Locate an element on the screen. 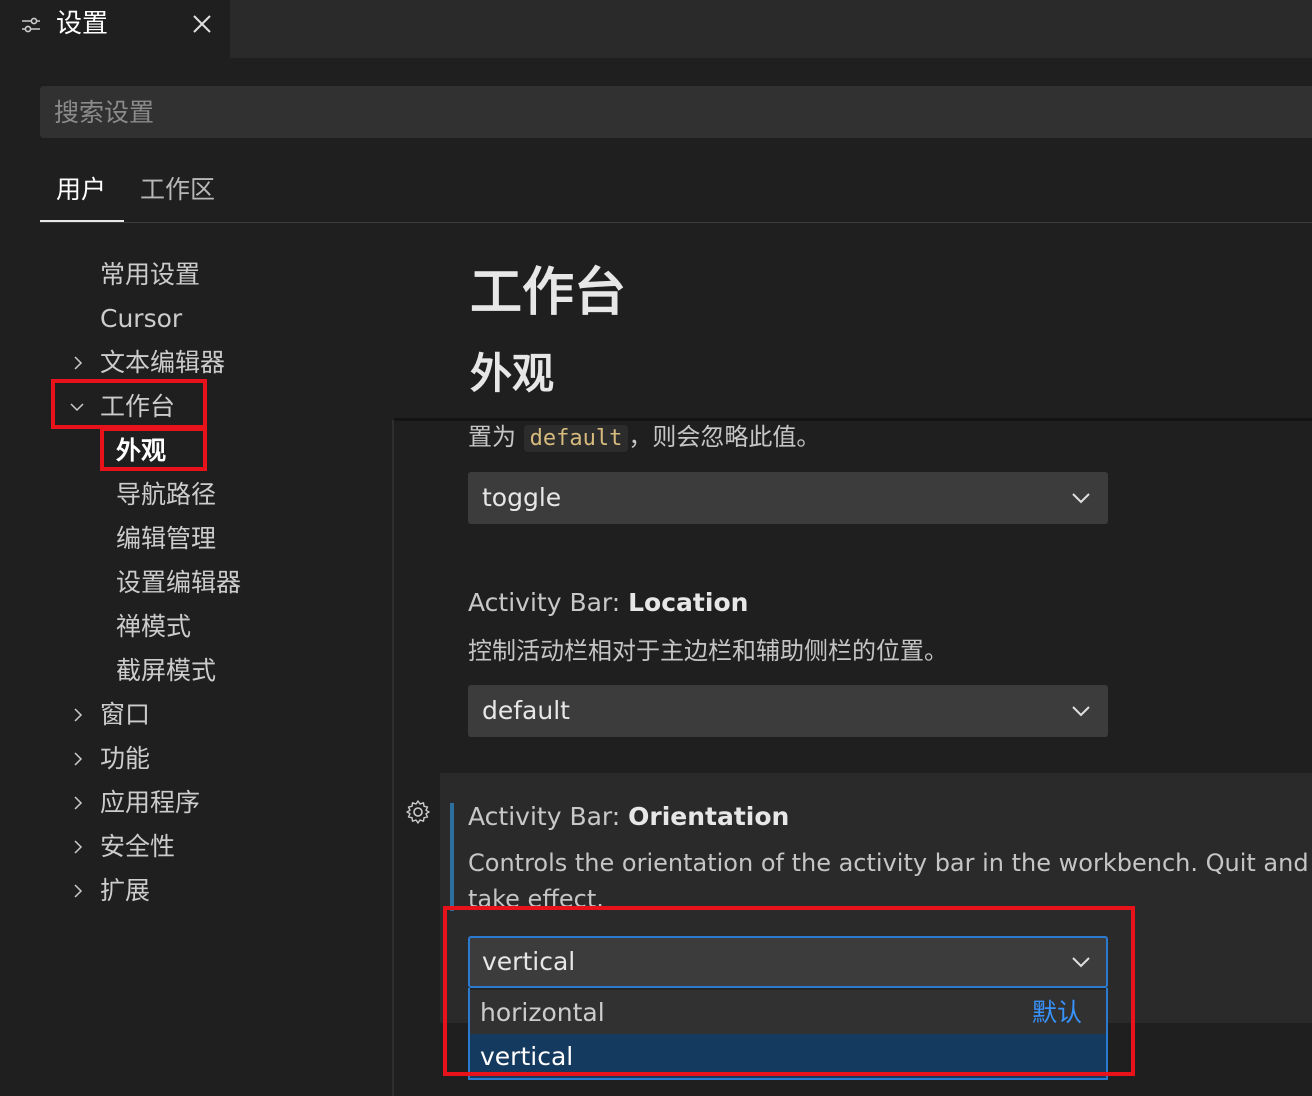 This screenshot has width=1312, height=1096. search-input is located at coordinates (676, 112).